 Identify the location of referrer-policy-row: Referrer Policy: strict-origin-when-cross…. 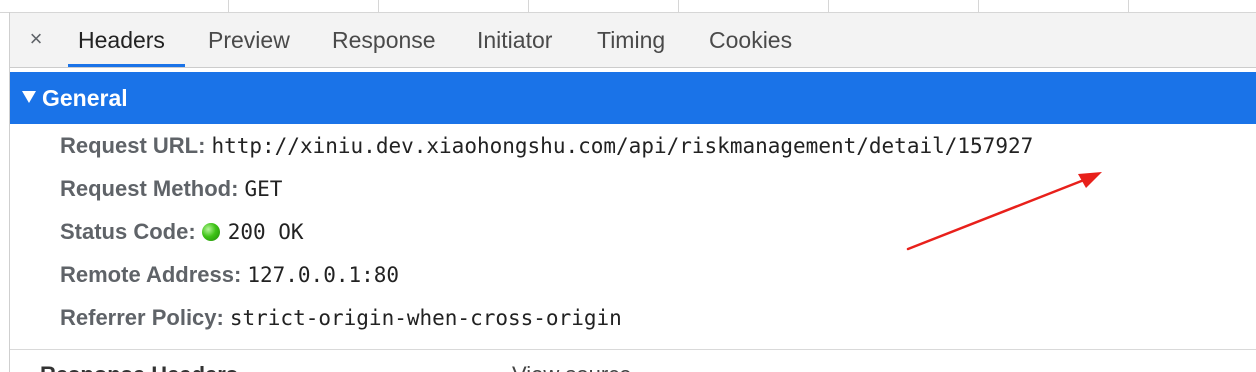
(341, 318).